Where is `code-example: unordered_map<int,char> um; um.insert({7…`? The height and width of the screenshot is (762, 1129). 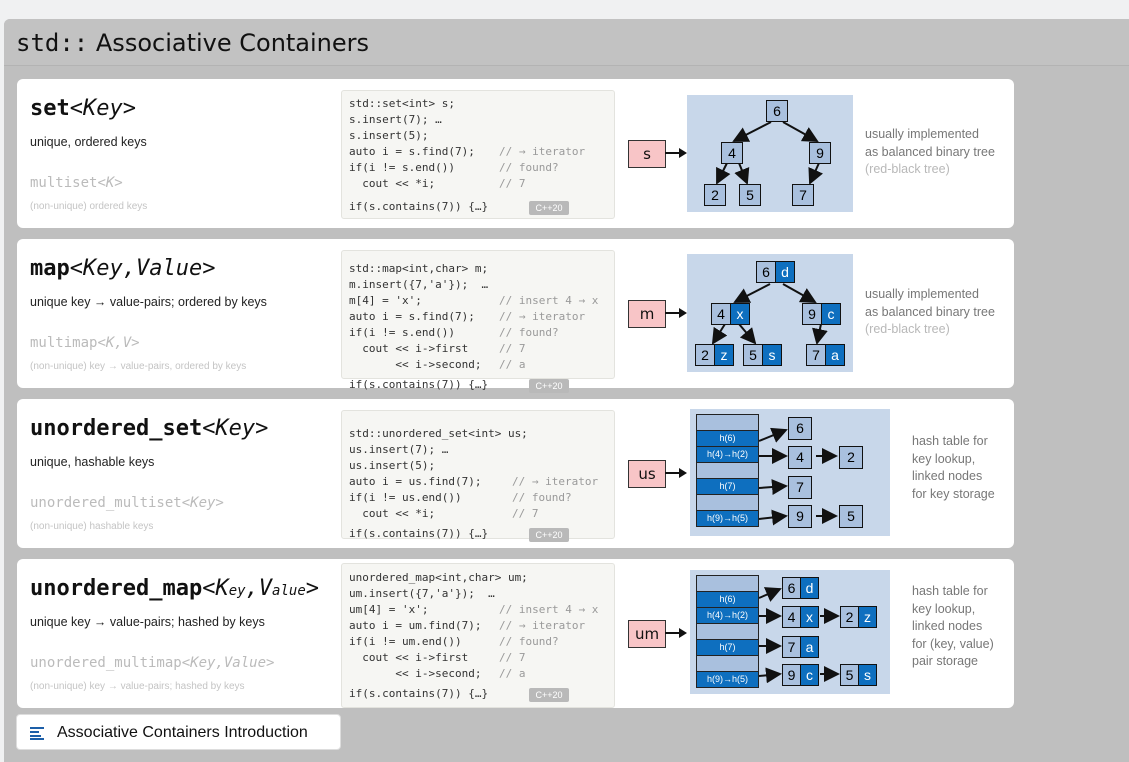 code-example: unordered_map<int,char> um; um.insert({7… is located at coordinates (478, 635).